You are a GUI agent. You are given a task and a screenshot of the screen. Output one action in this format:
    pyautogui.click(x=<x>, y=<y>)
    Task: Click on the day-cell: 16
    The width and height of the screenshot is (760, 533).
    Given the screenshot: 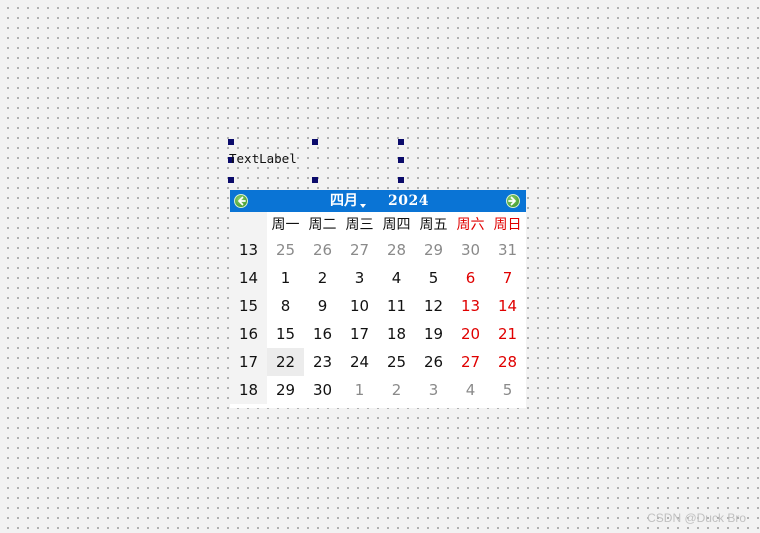 What is the action you would take?
    pyautogui.click(x=322, y=334)
    